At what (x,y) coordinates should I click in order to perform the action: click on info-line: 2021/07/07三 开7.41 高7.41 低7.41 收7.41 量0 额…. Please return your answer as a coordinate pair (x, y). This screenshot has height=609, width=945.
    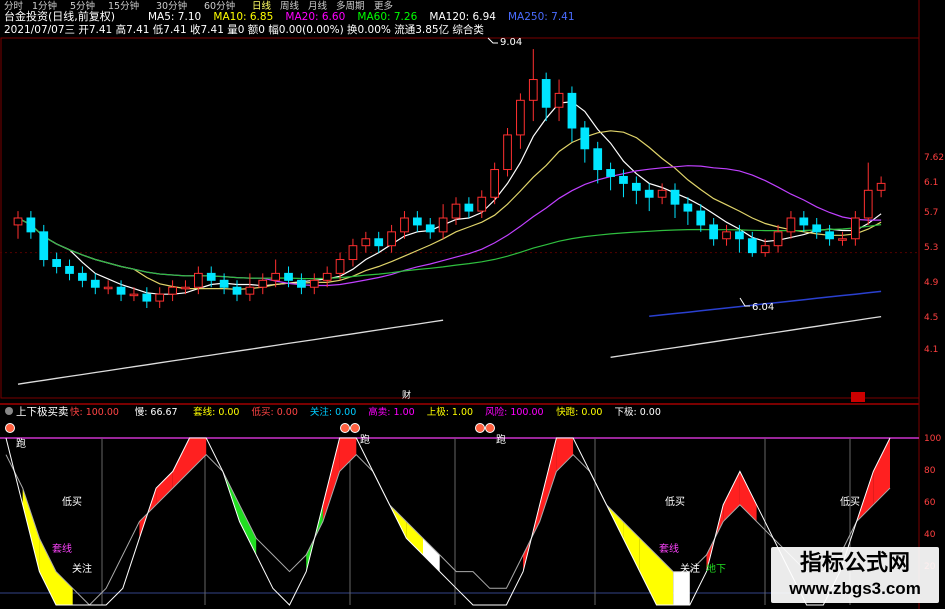
    Looking at the image, I should click on (244, 29).